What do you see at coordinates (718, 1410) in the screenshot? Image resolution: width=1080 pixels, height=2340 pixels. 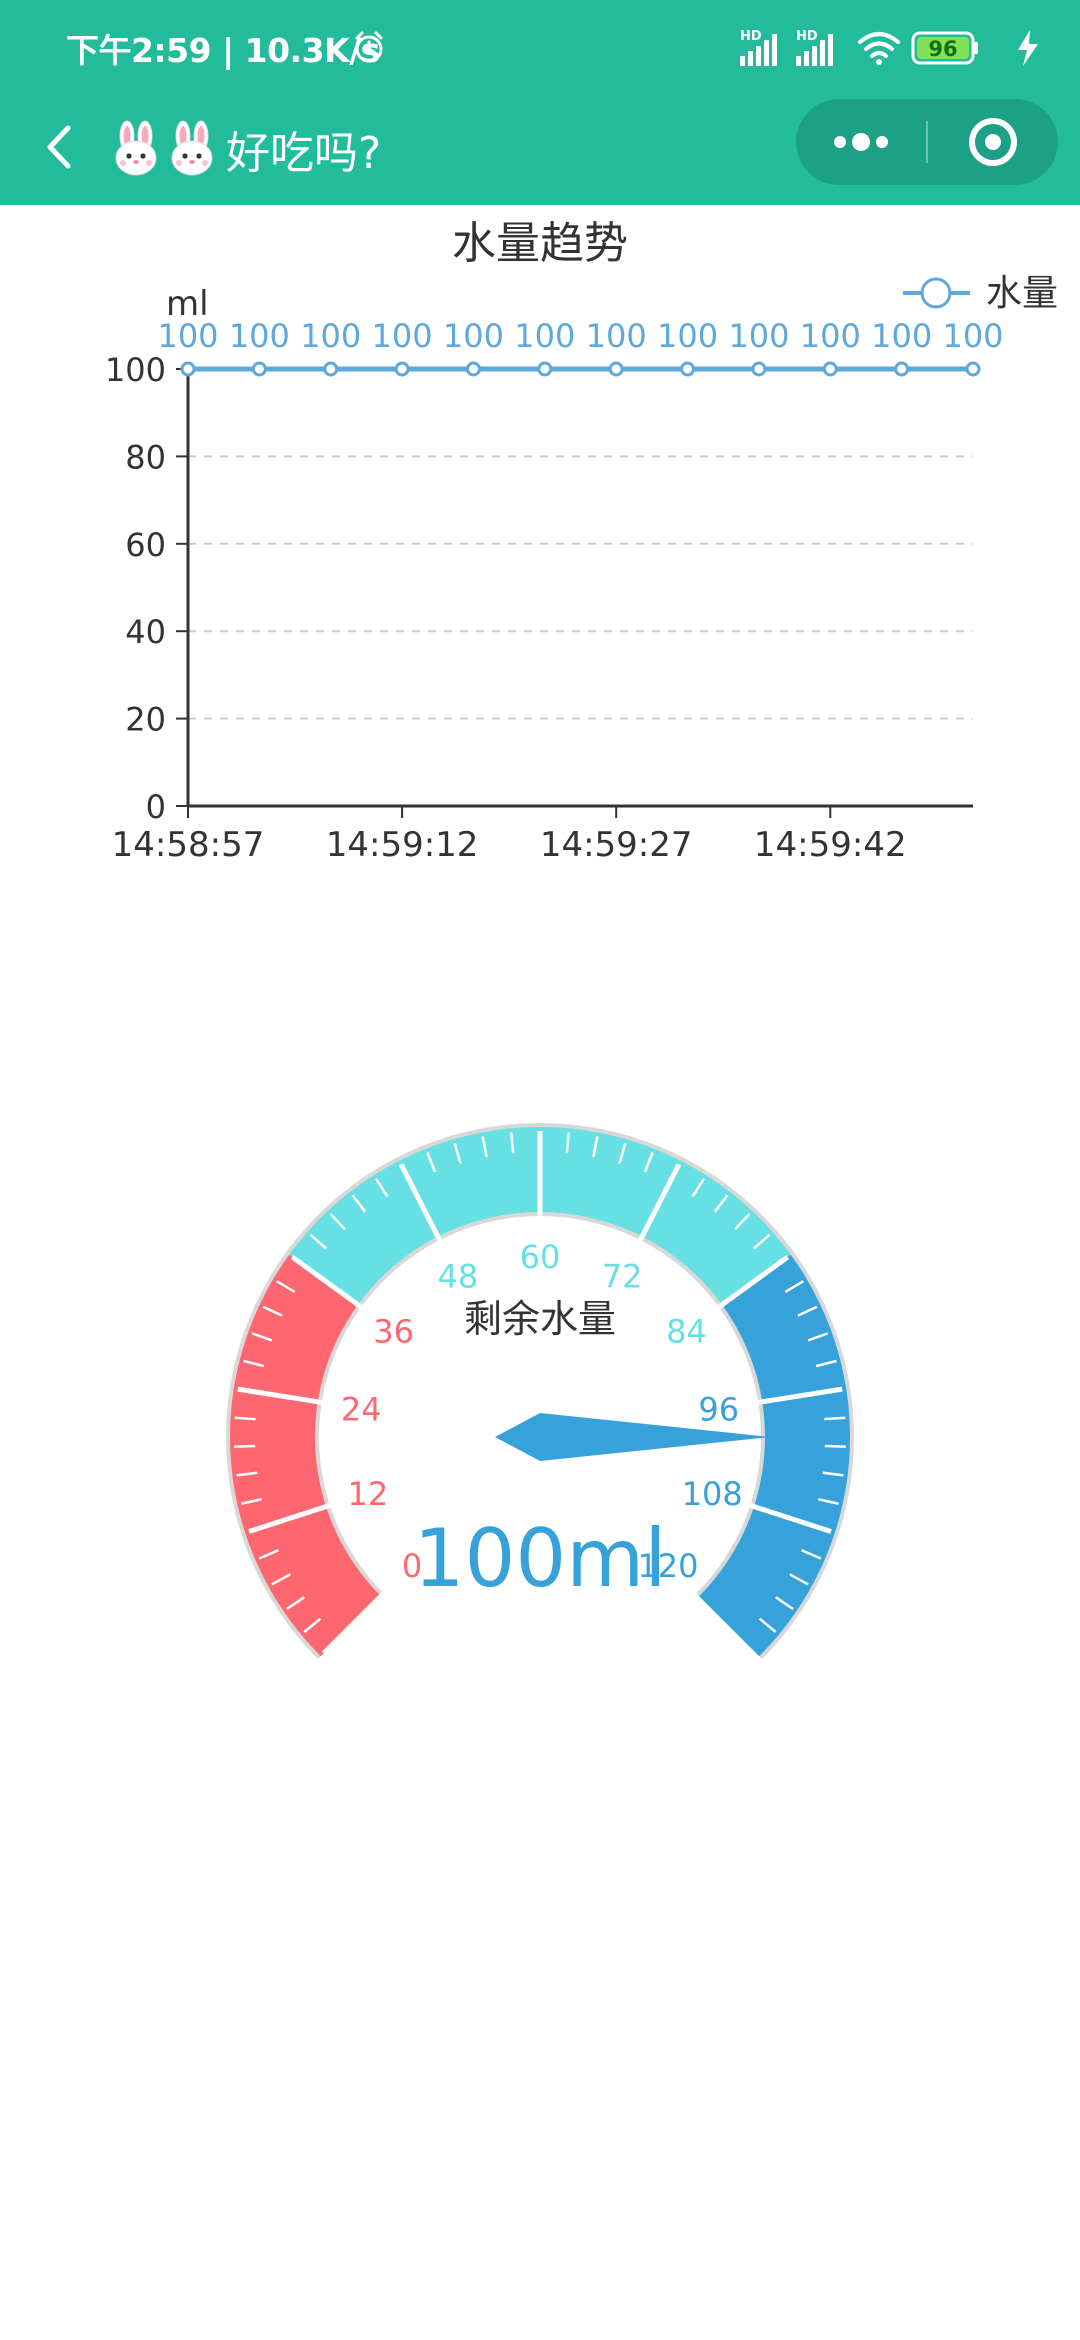 I see `gauge-tick-label: 96` at bounding box center [718, 1410].